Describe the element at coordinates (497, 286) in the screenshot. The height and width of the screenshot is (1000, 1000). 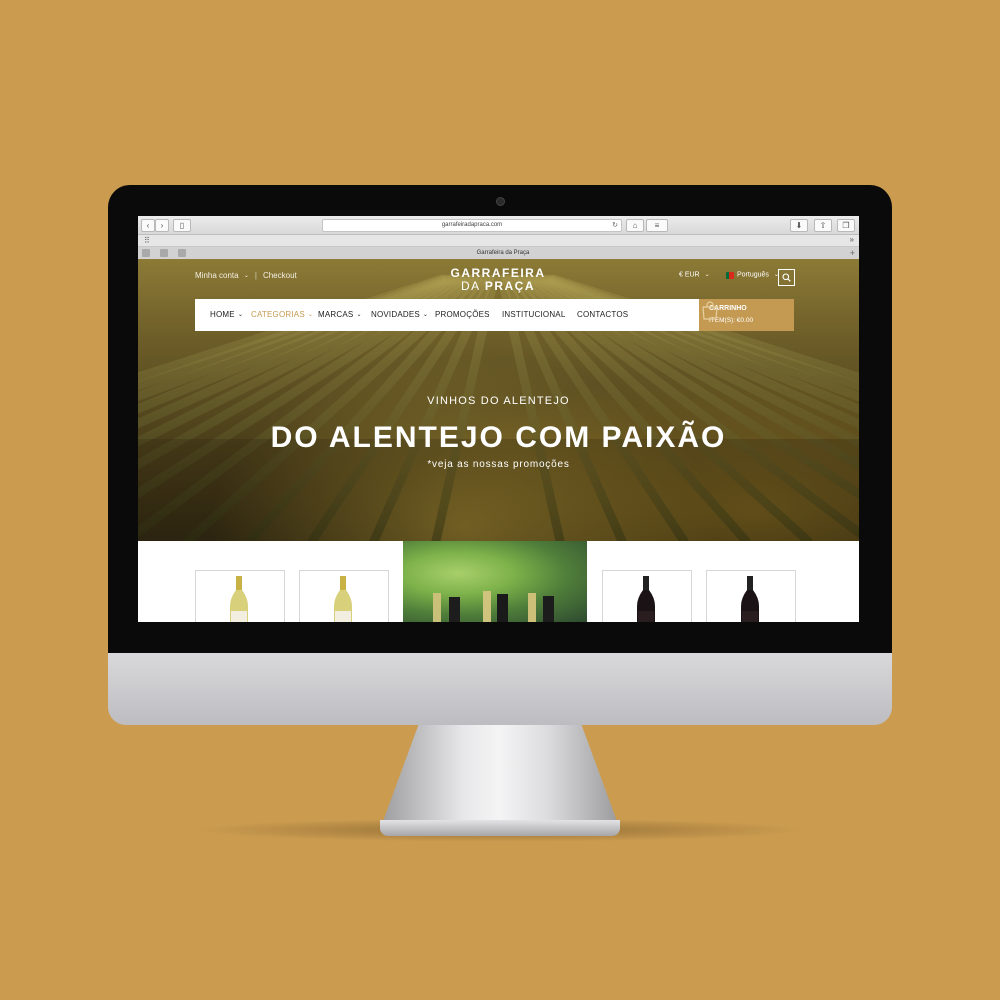
I see `logo-line-2: DA PRAÇA` at that location.